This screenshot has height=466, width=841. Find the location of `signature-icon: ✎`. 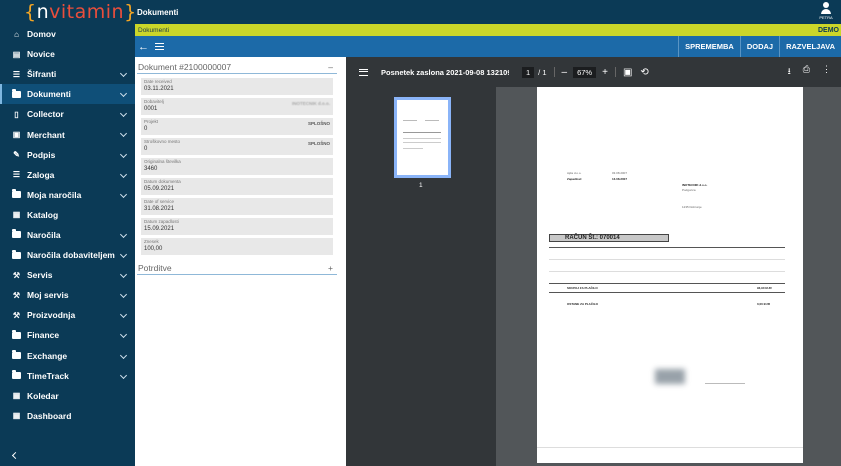

signature-icon: ✎ is located at coordinates (16, 155).